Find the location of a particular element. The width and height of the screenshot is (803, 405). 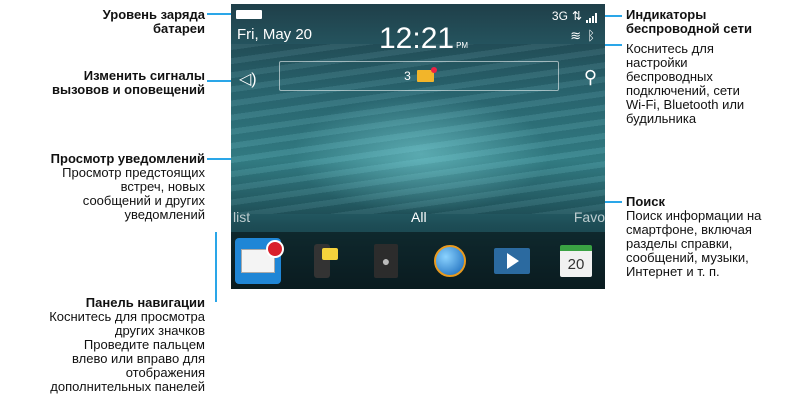

wireless-callout-desc-4: подключений, сети is located at coordinates (683, 90).